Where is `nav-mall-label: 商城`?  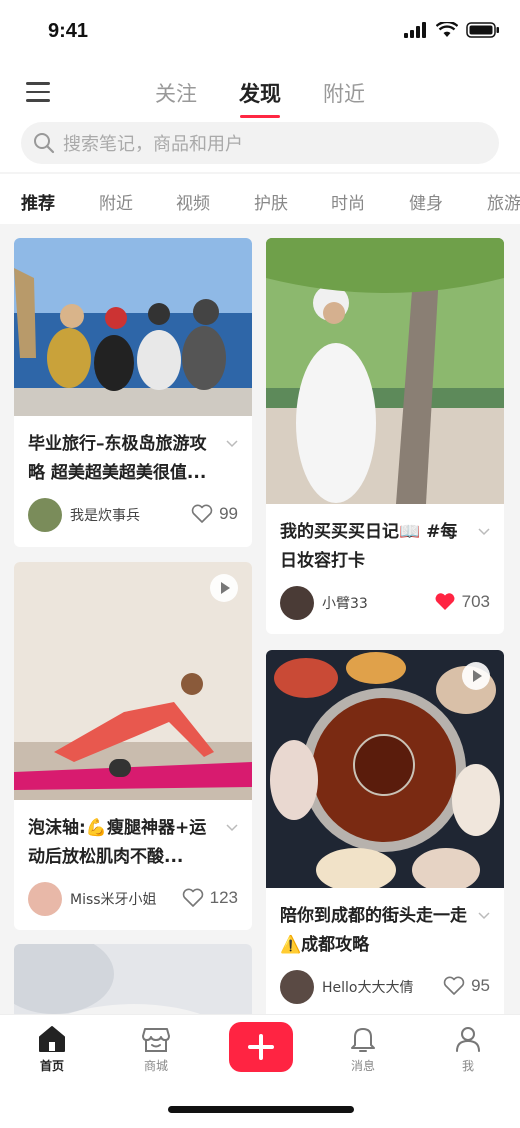 nav-mall-label: 商城 is located at coordinates (155, 1066).